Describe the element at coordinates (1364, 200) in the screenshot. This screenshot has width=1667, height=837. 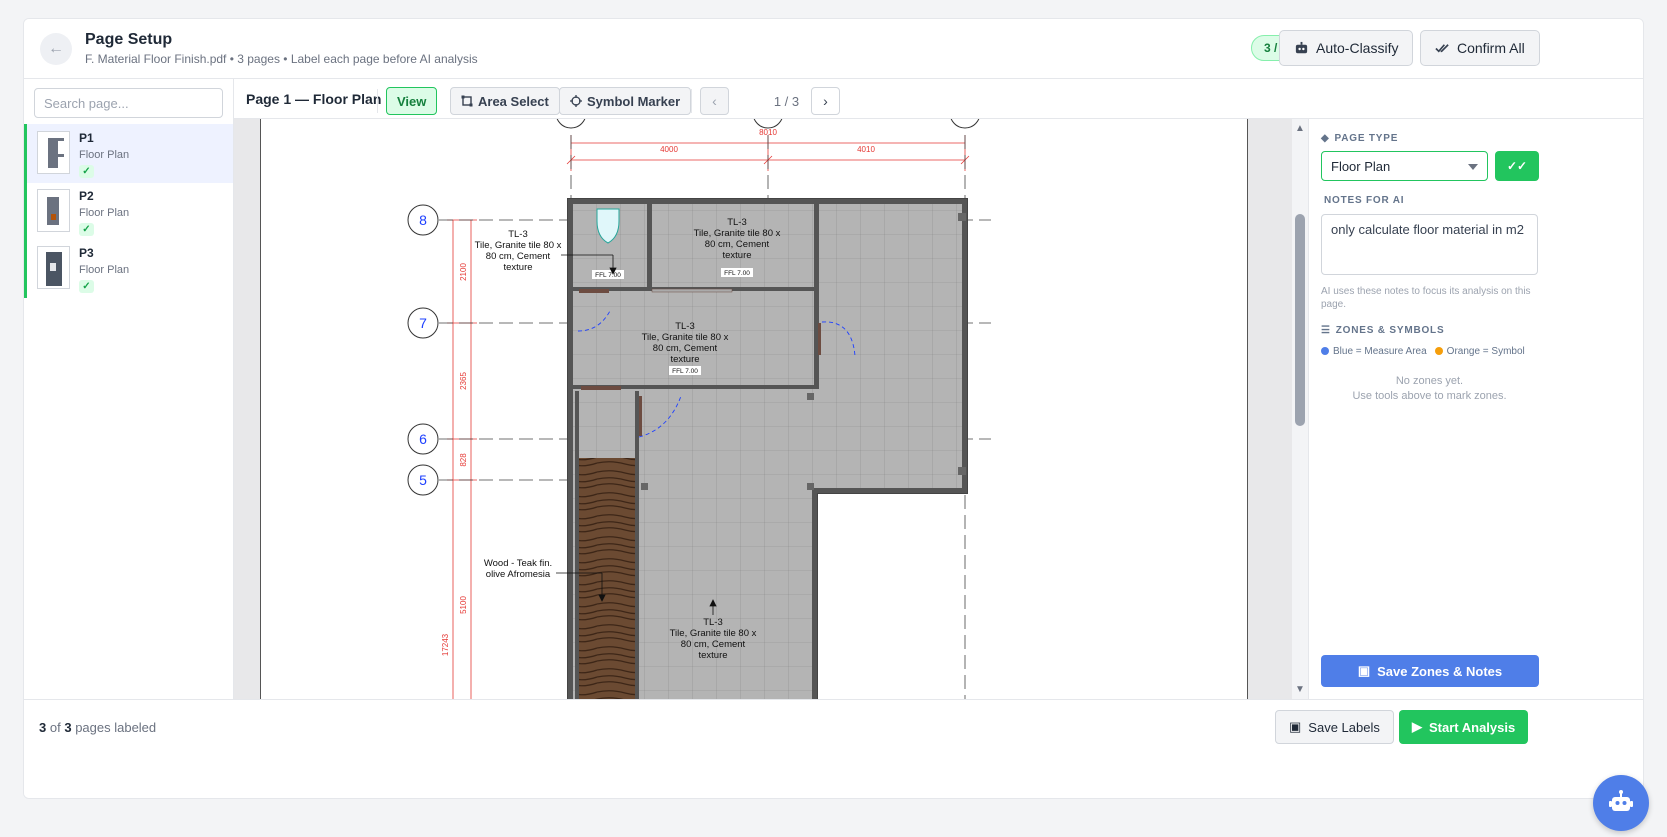
I see `notes-heading: NOTES FOR AI` at that location.